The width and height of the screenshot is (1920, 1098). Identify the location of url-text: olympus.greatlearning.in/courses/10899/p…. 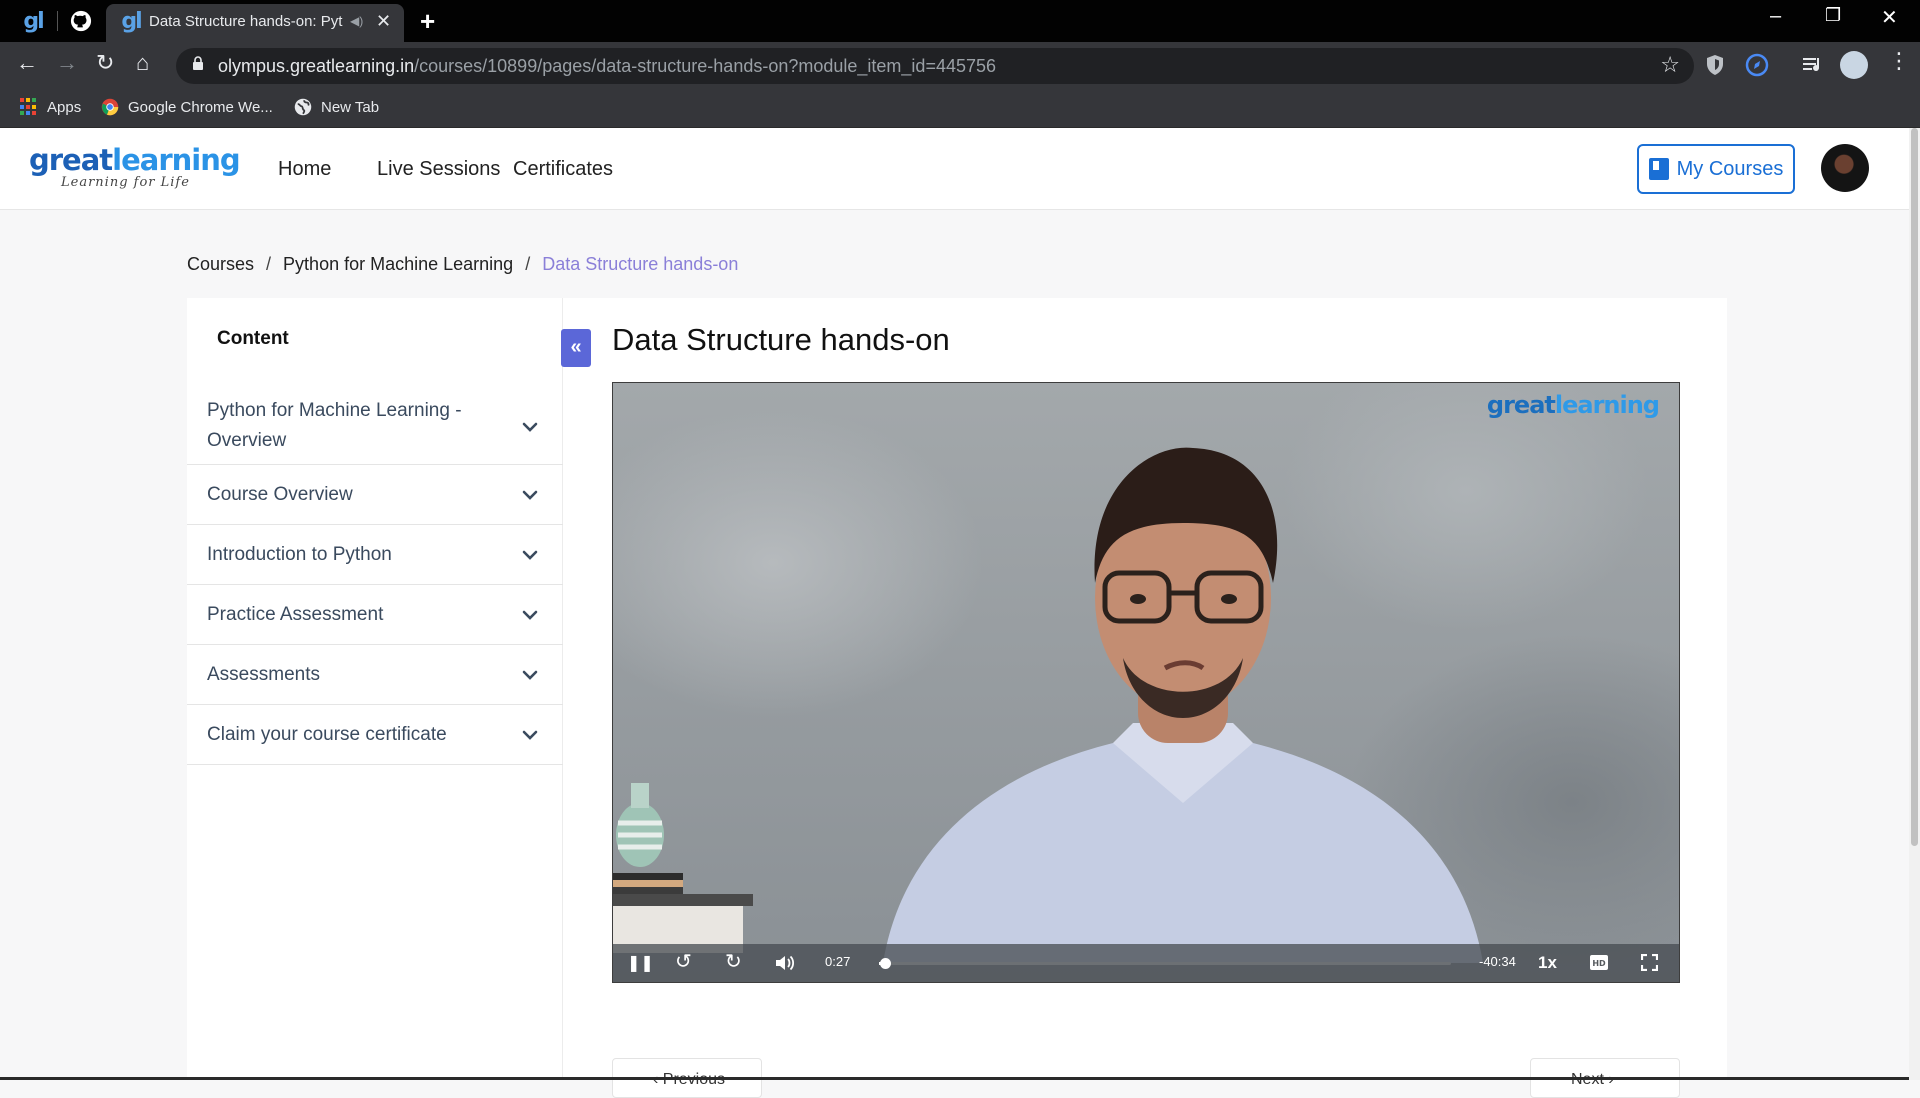
(607, 66).